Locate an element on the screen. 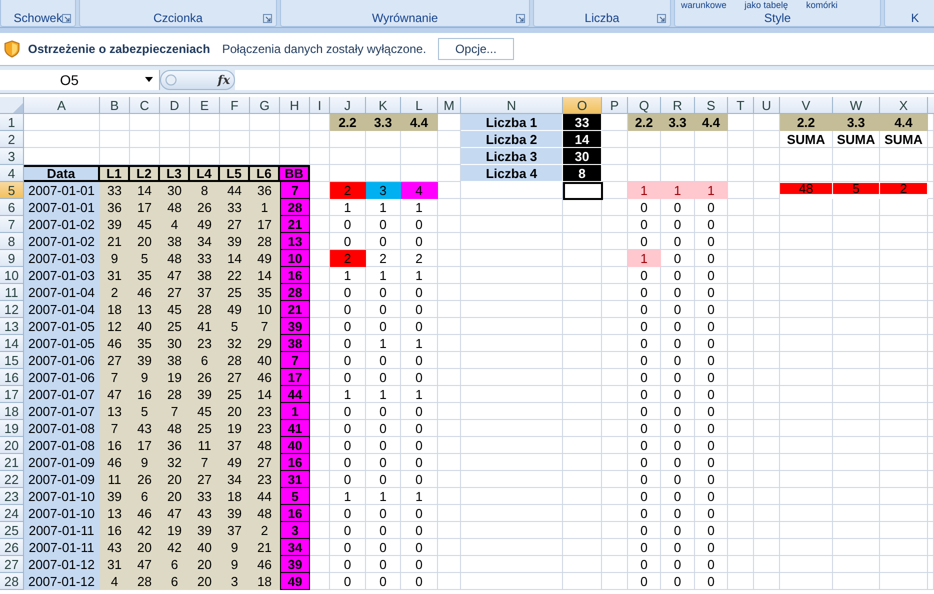 The width and height of the screenshot is (934, 594). column-header: K is located at coordinates (383, 105).